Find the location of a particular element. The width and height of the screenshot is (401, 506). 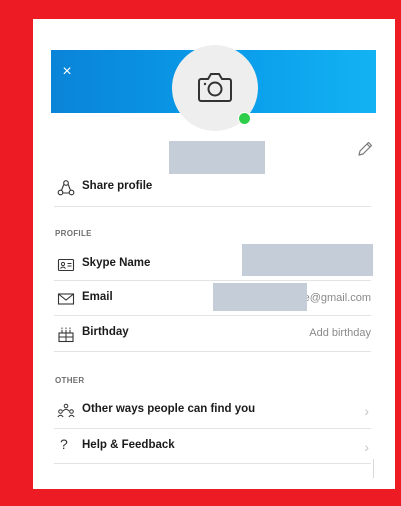

section-title-other: OTHER is located at coordinates (70, 380).